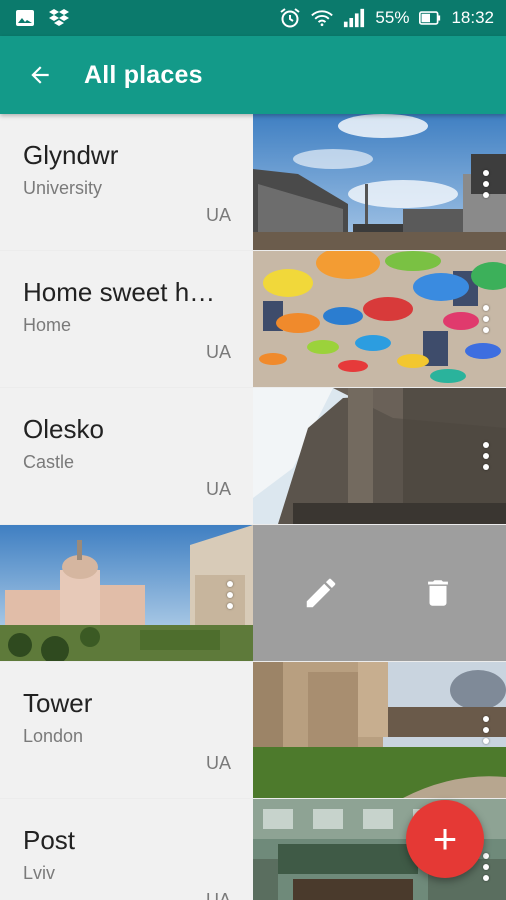 The width and height of the screenshot is (506, 900). I want to click on place-category: Lviv, so click(39, 873).